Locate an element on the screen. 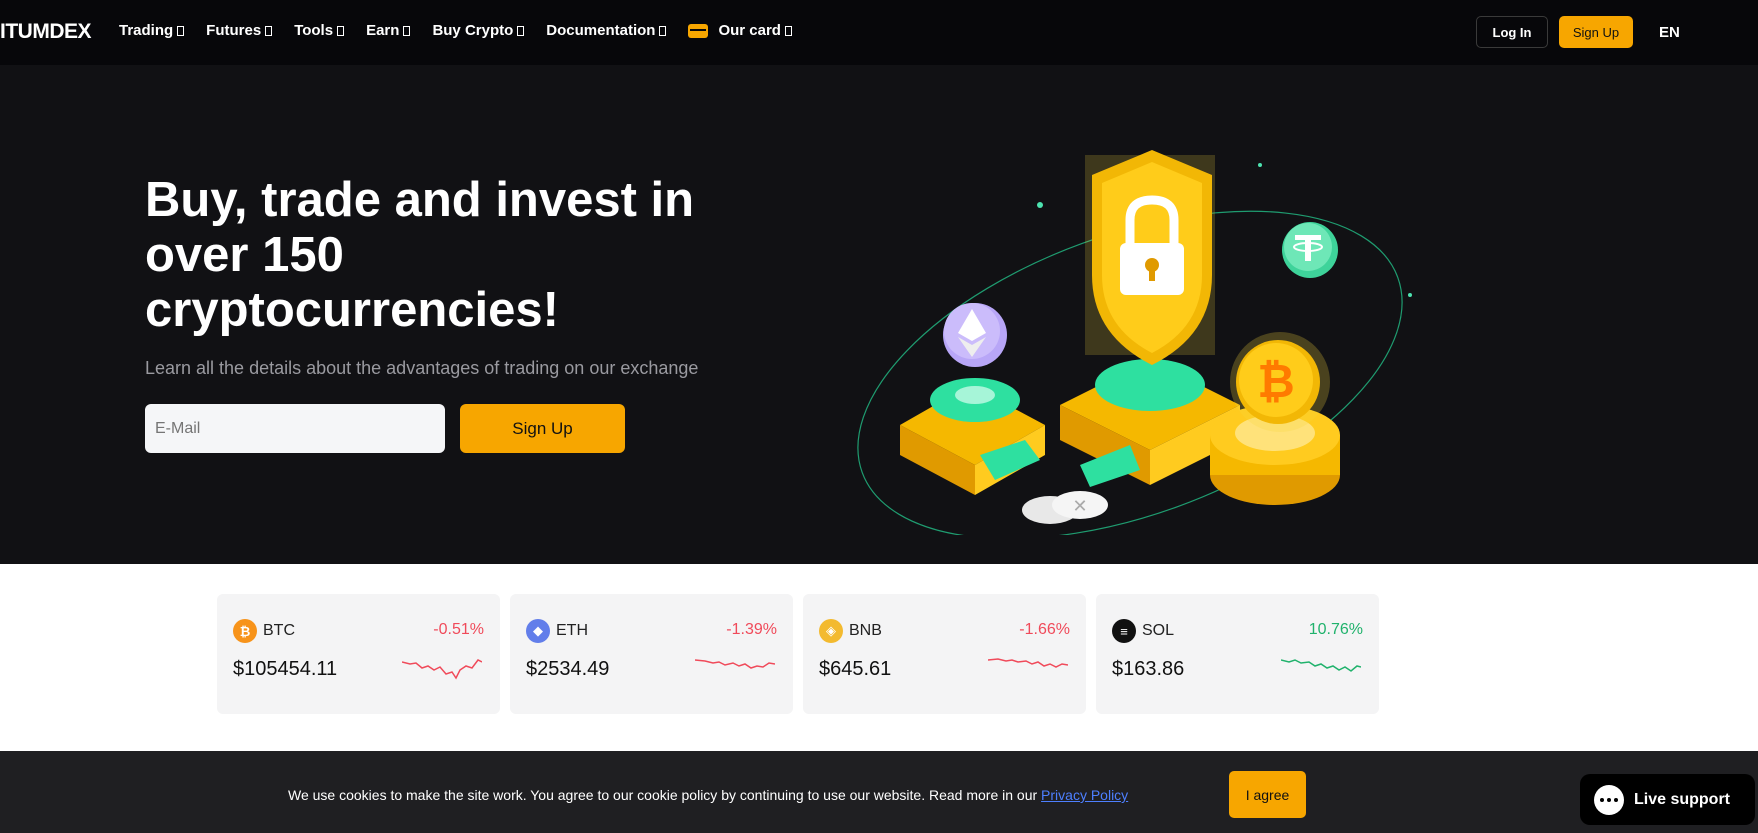  ticker-change: 10.76% is located at coordinates (1335, 629).